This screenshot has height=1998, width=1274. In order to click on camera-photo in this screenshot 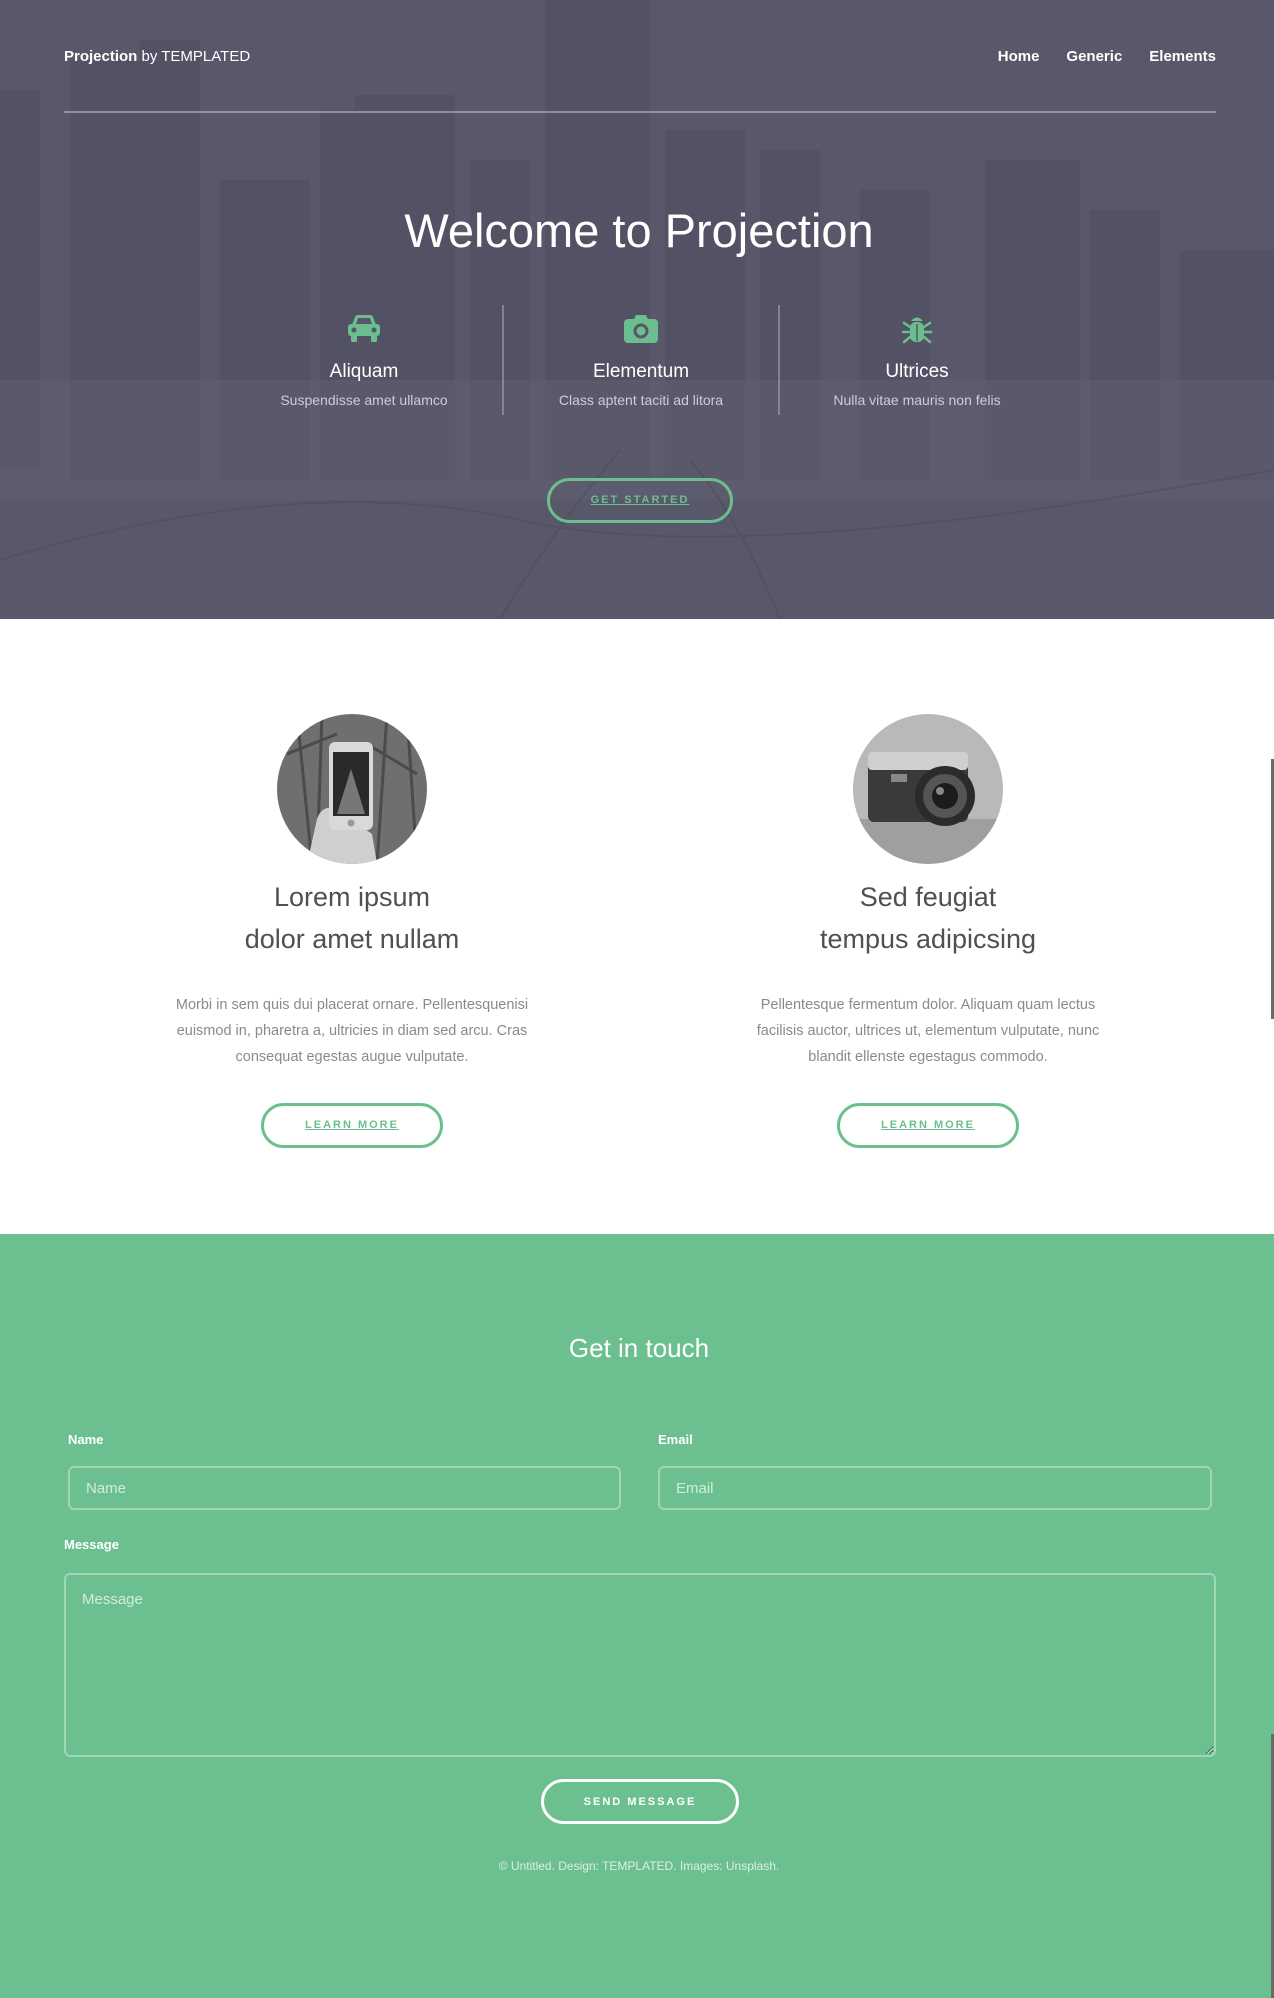, I will do `click(928, 789)`.